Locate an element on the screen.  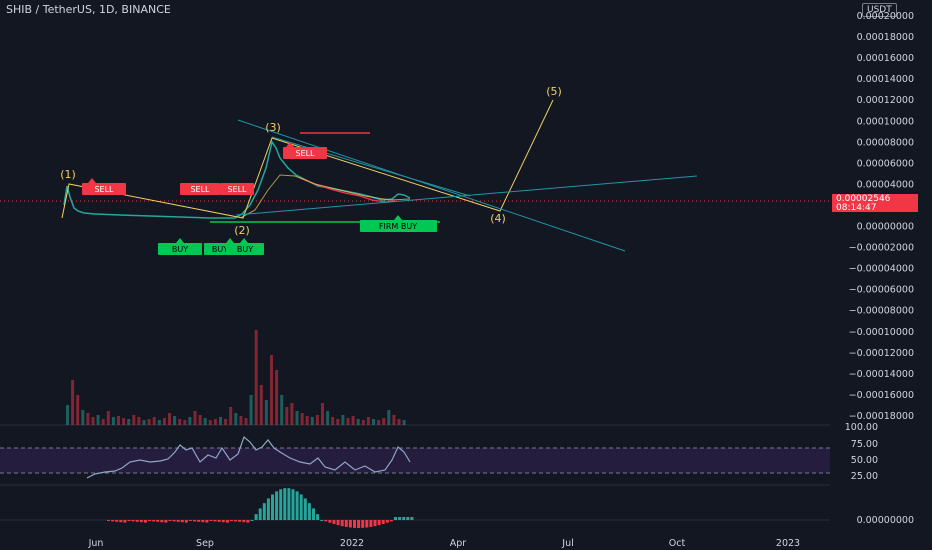
volume-bars is located at coordinates (236, 377).